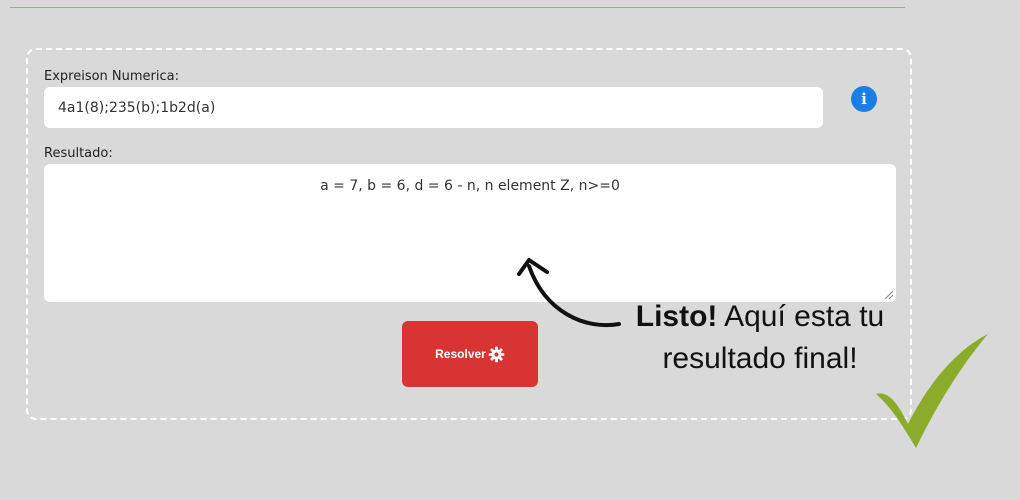 This screenshot has height=500, width=1020. What do you see at coordinates (760, 338) in the screenshot?
I see `completion-note: Listo! Aquí esta tu resultado final!` at bounding box center [760, 338].